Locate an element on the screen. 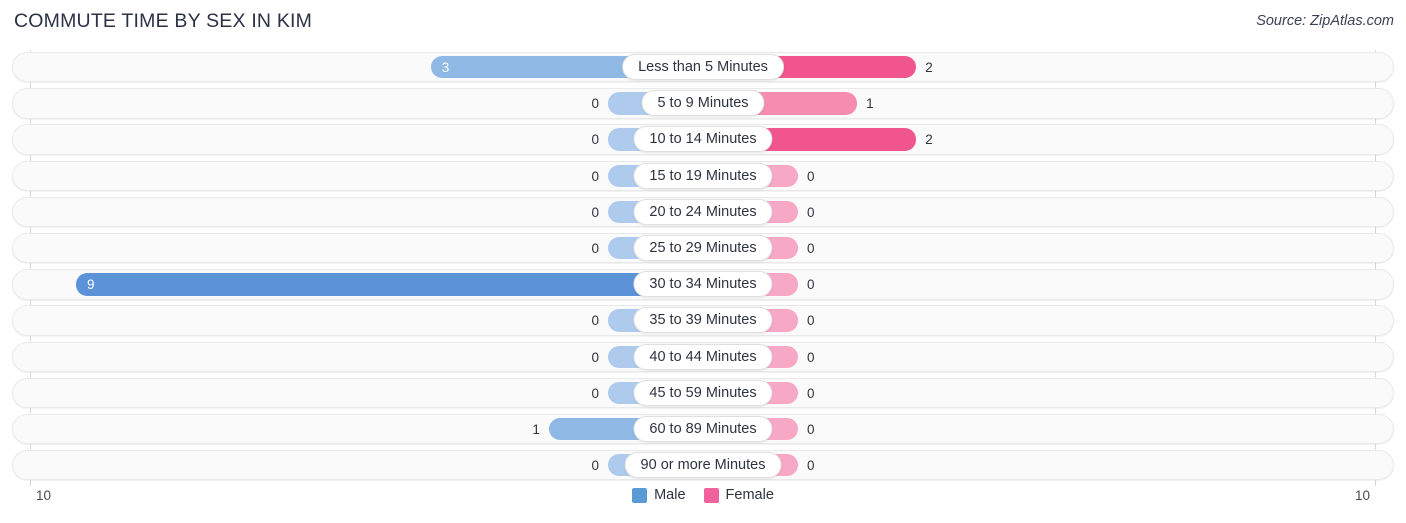 This screenshot has width=1406, height=523. legend-item-male: Male is located at coordinates (659, 495).